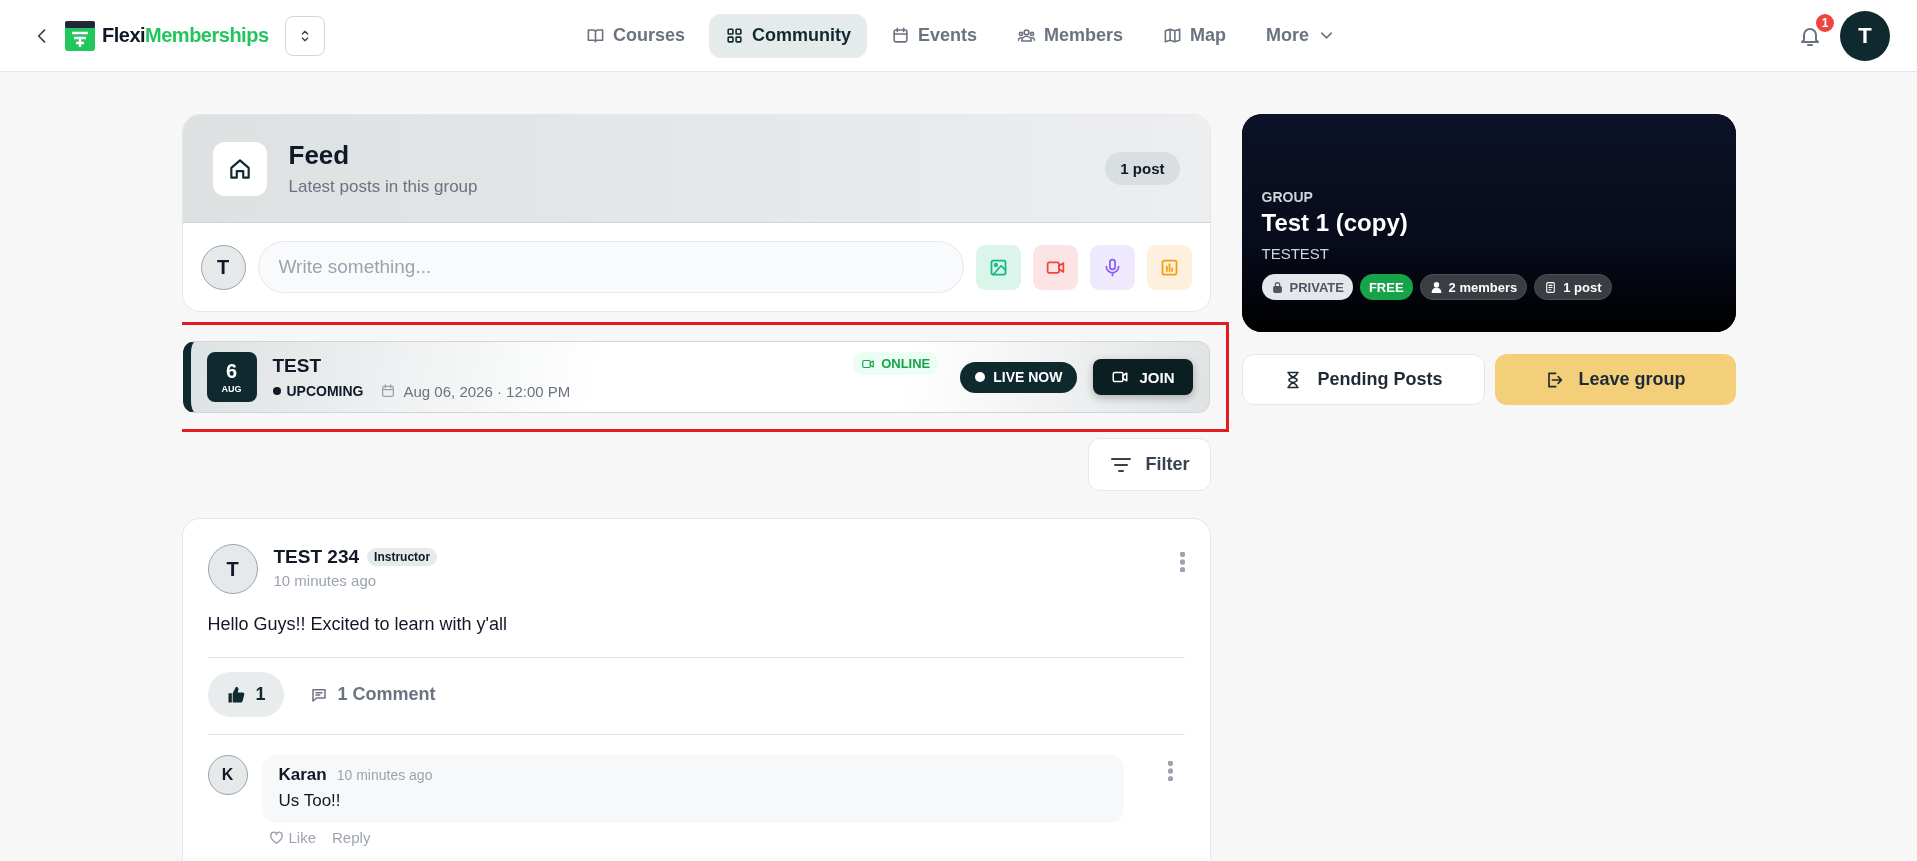  What do you see at coordinates (1149, 464) in the screenshot?
I see `filter-button: Filter` at bounding box center [1149, 464].